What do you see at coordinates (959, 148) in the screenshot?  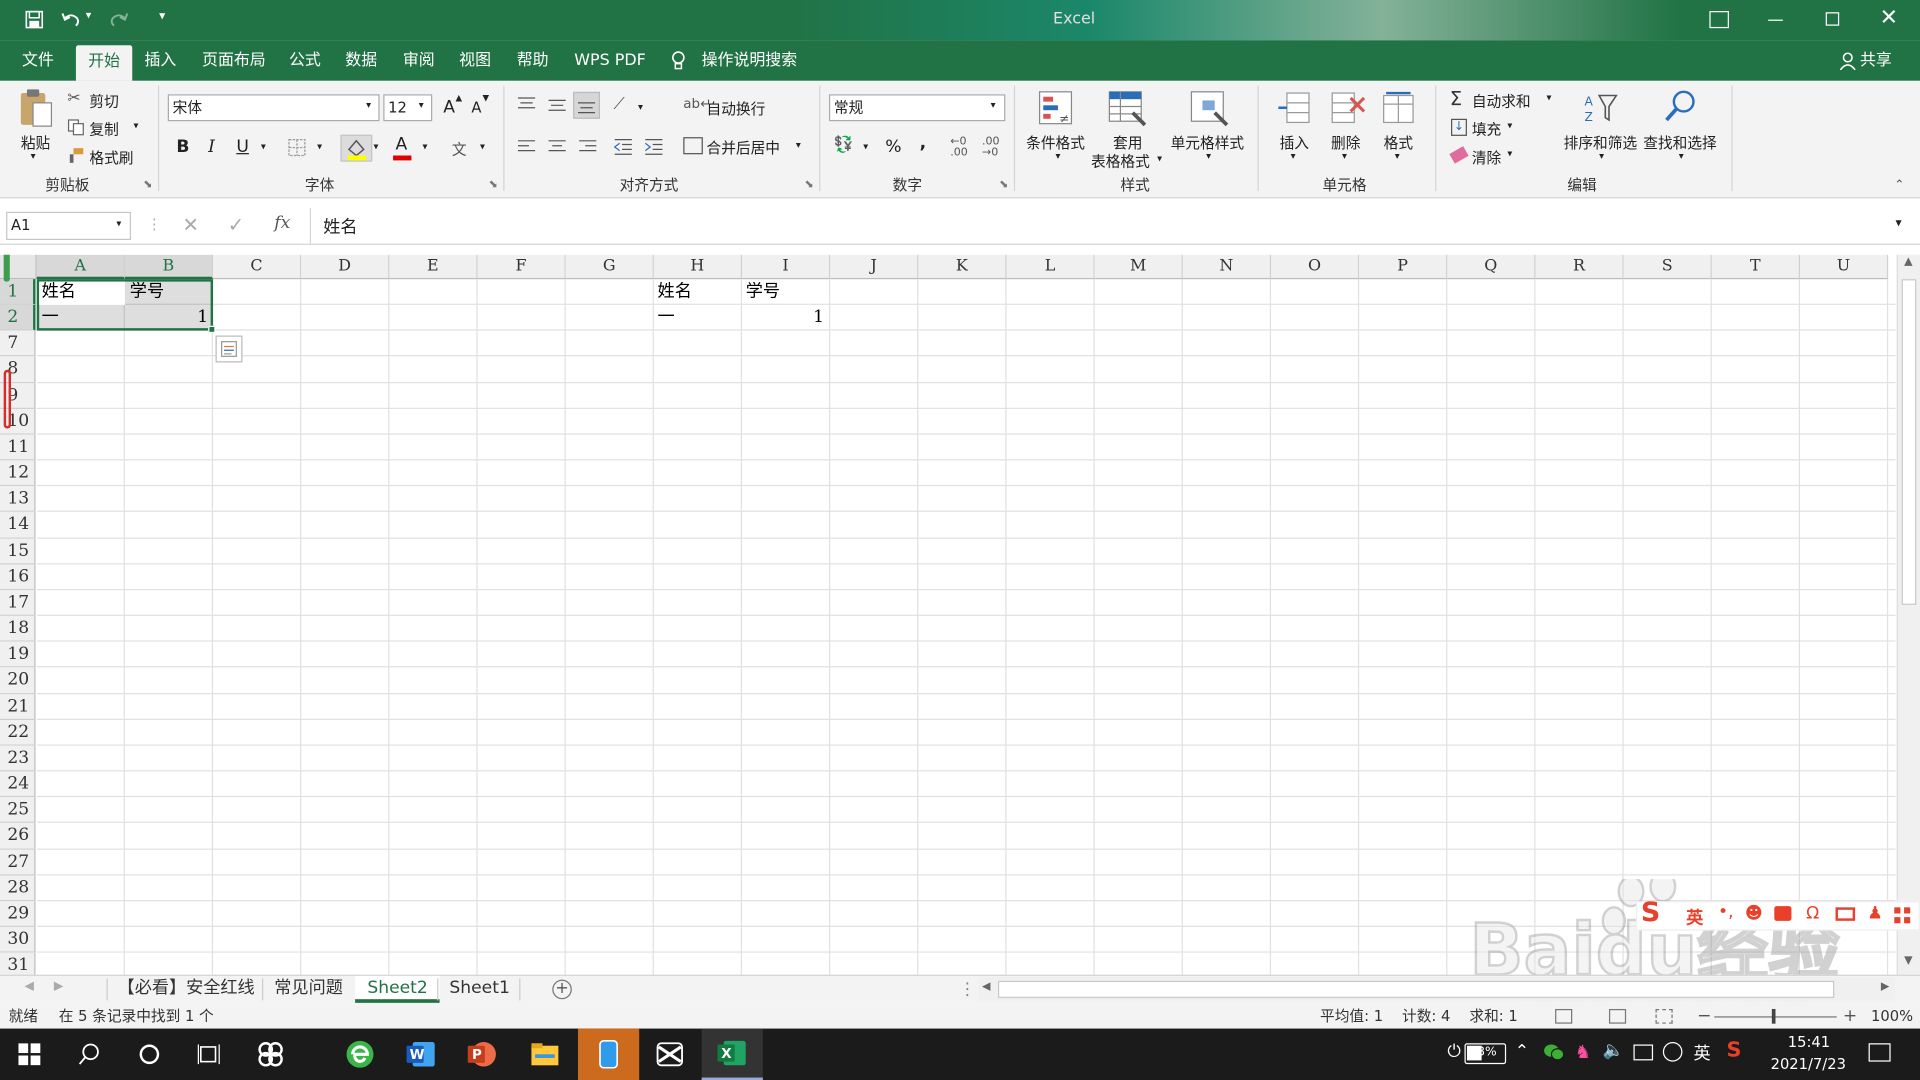 I see `increase-decimal-icon: ←0.00` at bounding box center [959, 148].